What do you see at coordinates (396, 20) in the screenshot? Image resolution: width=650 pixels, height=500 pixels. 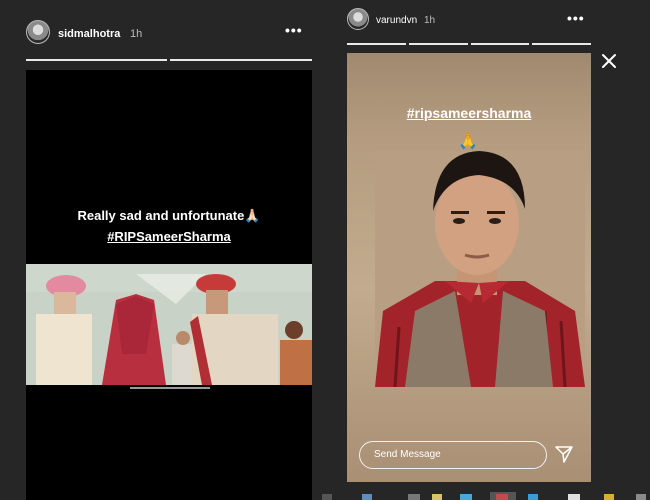 I see `story-username: varundvn` at bounding box center [396, 20].